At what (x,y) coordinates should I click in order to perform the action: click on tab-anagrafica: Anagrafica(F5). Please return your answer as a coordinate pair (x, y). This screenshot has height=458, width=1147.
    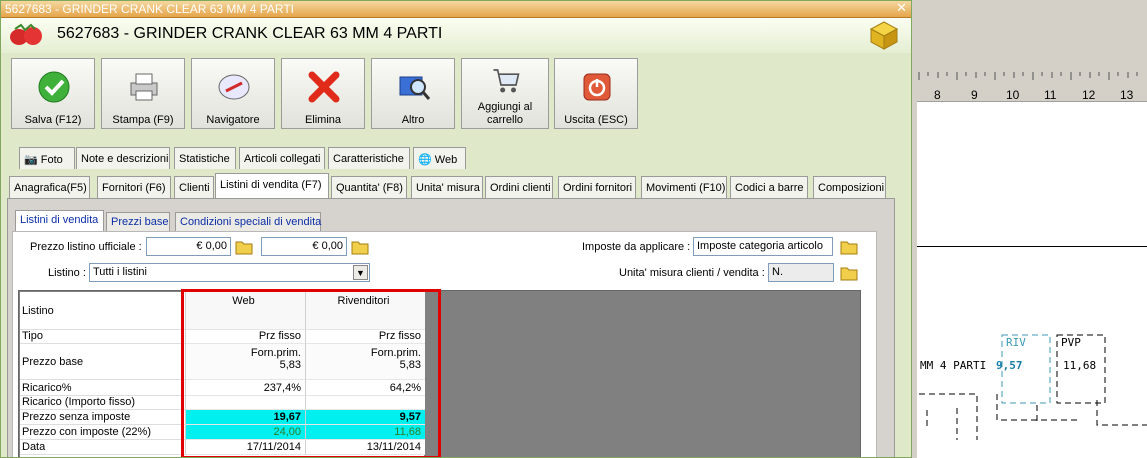
    Looking at the image, I should click on (49, 187).